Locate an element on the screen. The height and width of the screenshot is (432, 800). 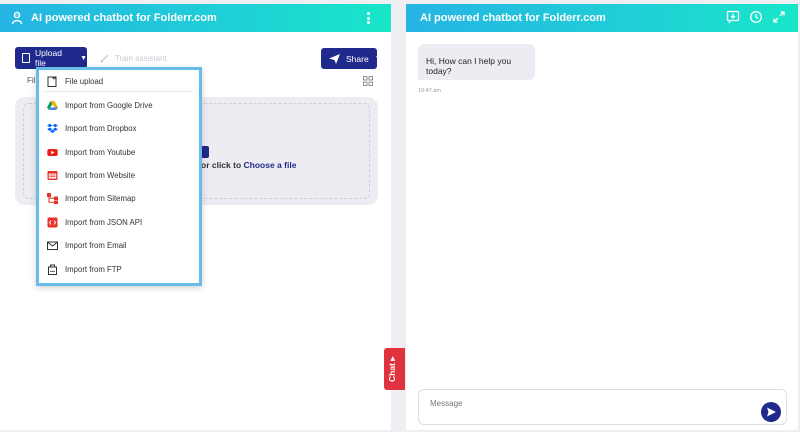
menu-item-label: Import from Dropbox is located at coordinates (101, 128).